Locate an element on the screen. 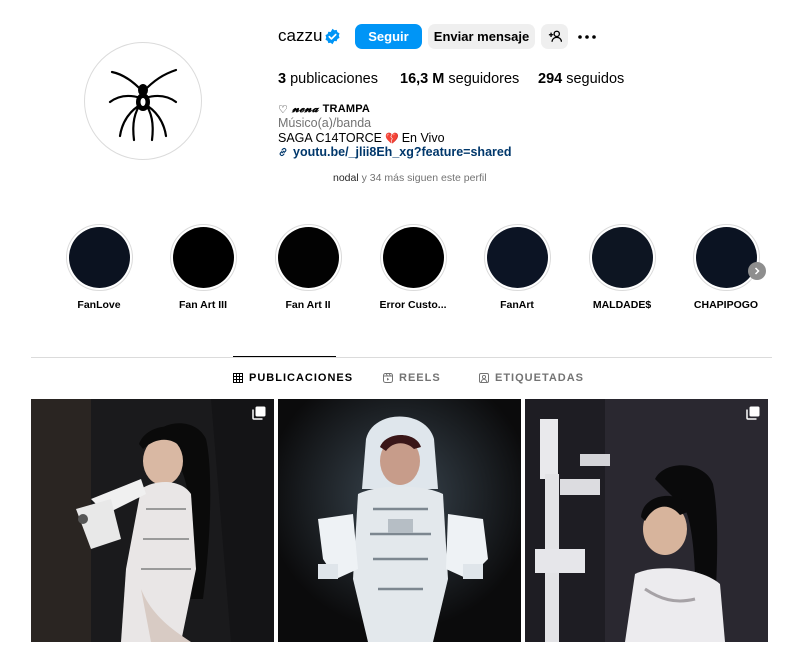 The image size is (800, 669). highlights-next-button is located at coordinates (757, 271).